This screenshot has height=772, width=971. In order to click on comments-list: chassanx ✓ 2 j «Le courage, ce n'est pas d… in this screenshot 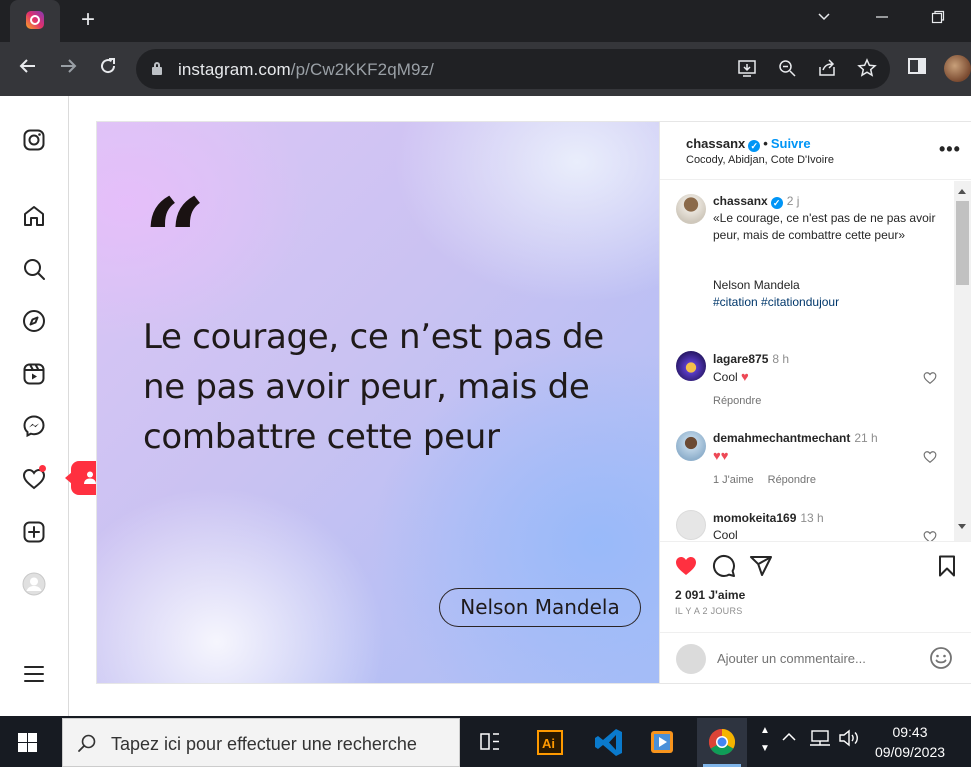, I will do `click(815, 361)`.